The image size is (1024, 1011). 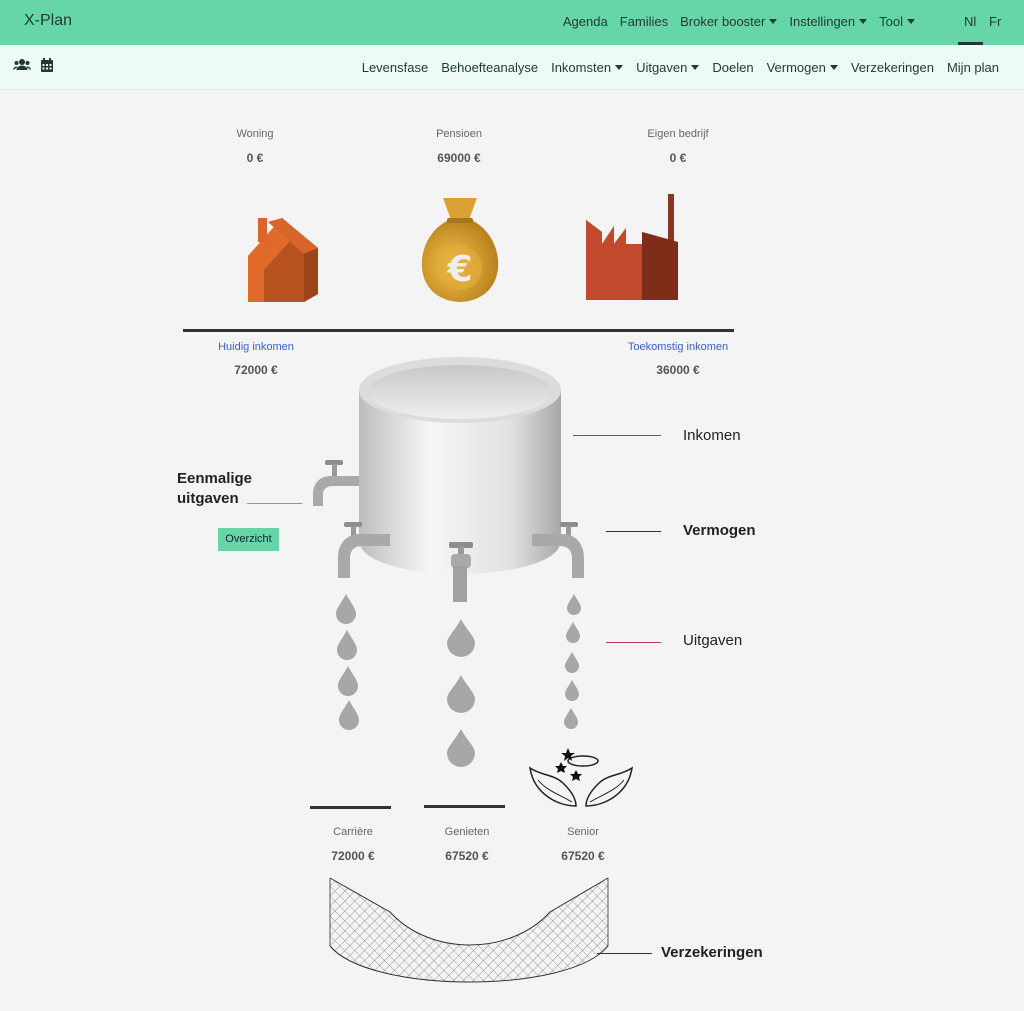 What do you see at coordinates (713, 640) in the screenshot?
I see `uitgaven-label: Uitgaven` at bounding box center [713, 640].